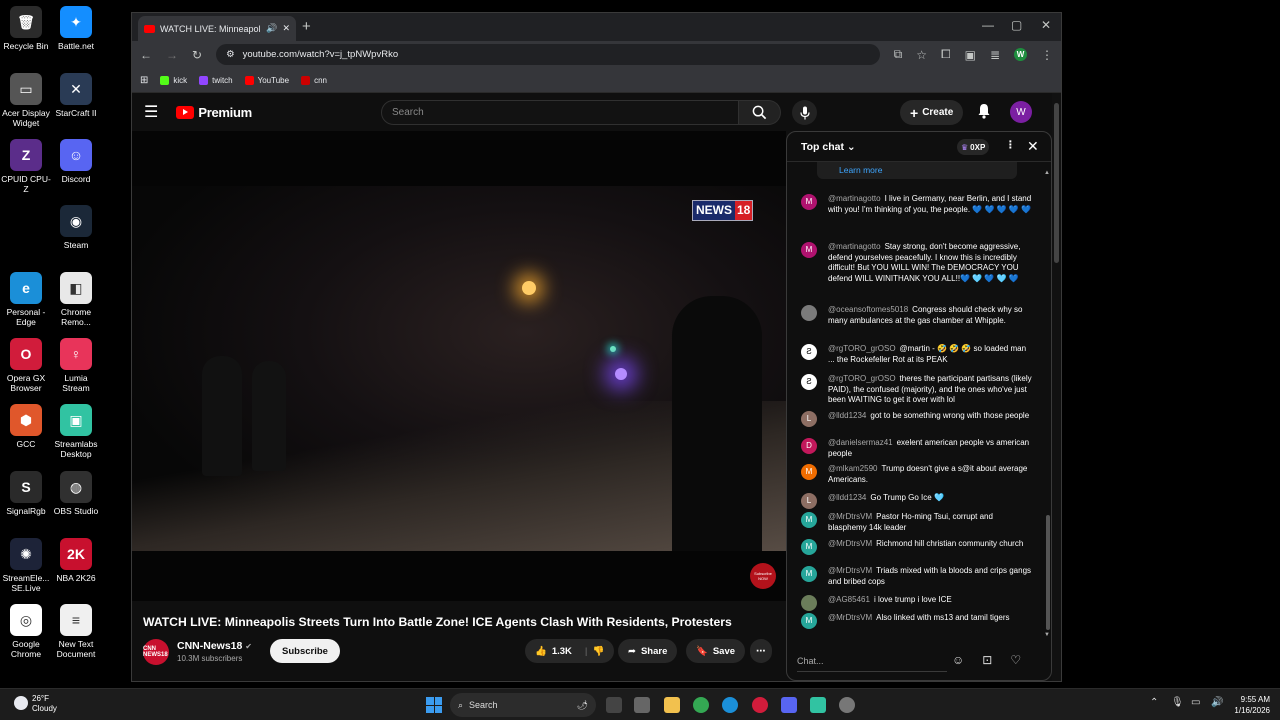  Describe the element at coordinates (26, 100) in the screenshot. I see `desktop-icon: ▭ Acer Display Widget` at that location.